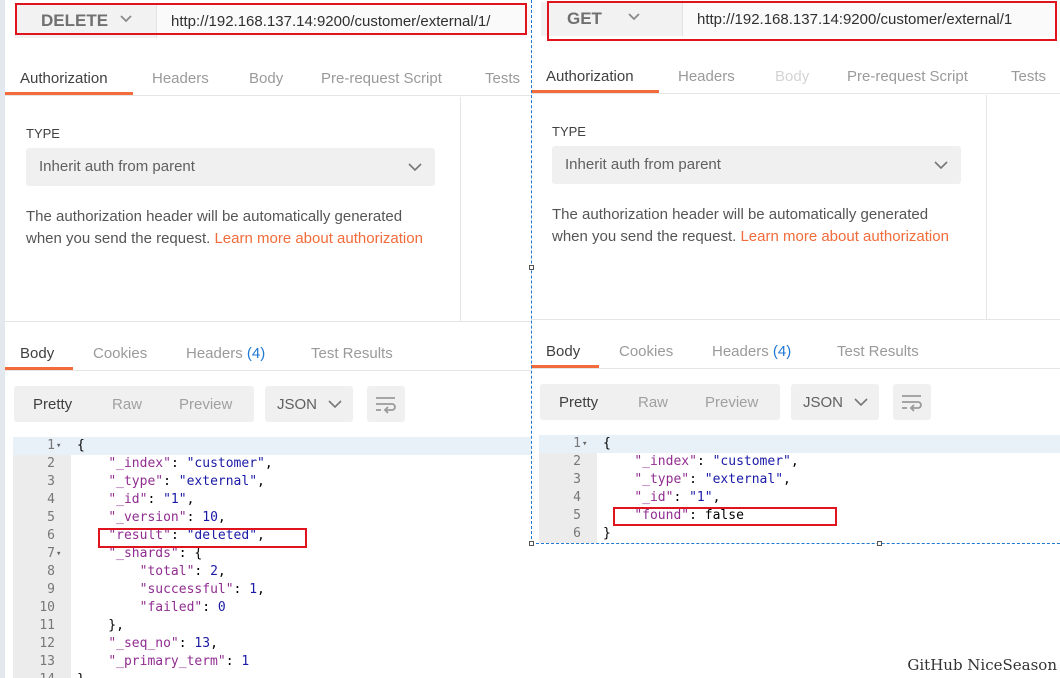 The image size is (1060, 678). I want to click on code-text: "result": "deleted",, so click(186, 535).